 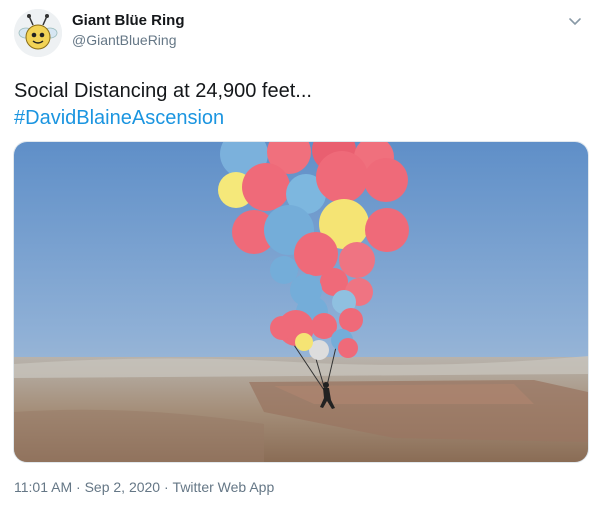 I want to click on display-name: Giant Blüe Ring, so click(x=128, y=20).